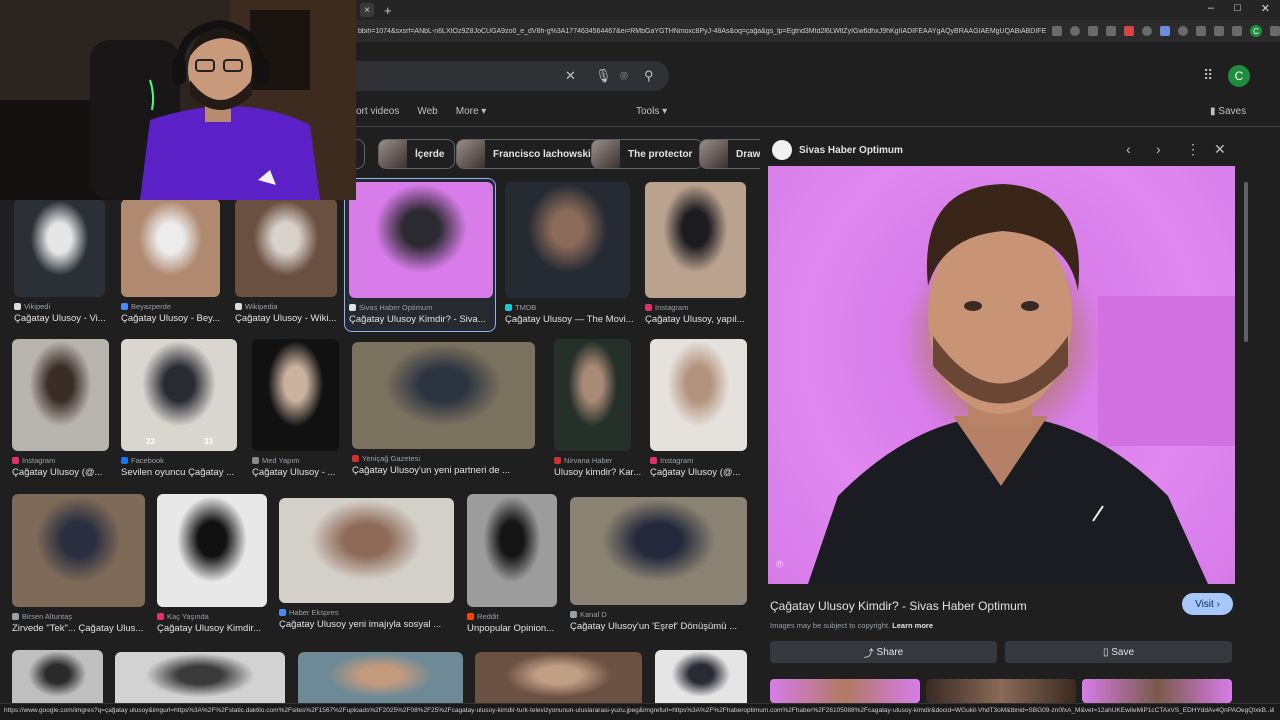 The image size is (1280, 720). What do you see at coordinates (1246, 262) in the screenshot?
I see `panel-scrollbar` at bounding box center [1246, 262].